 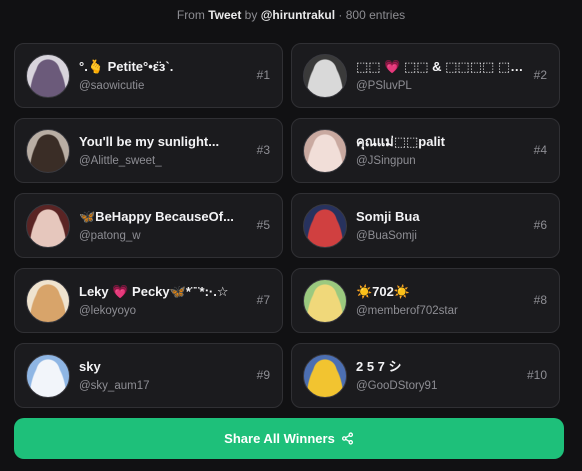 I want to click on winner-rank: #6, so click(x=540, y=225).